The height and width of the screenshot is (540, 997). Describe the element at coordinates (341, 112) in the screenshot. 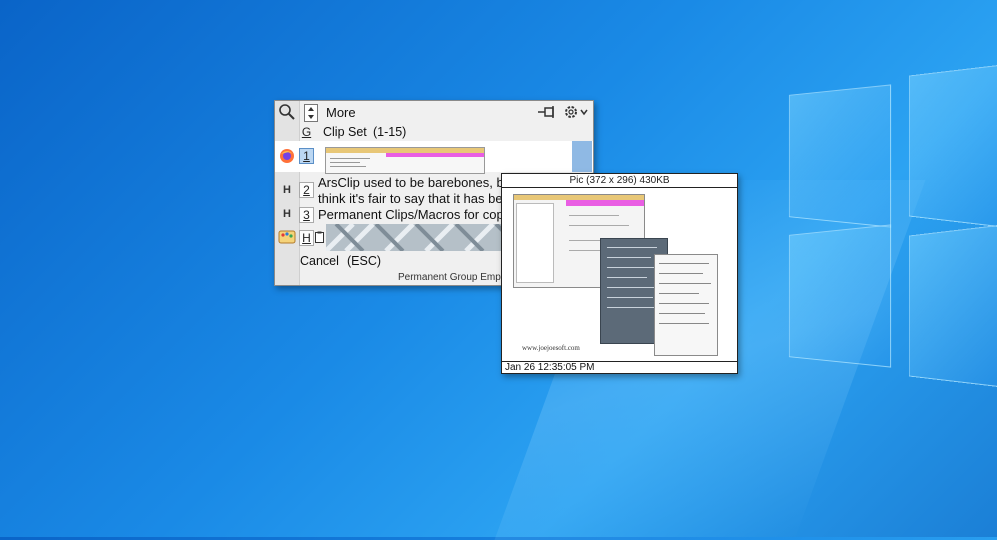

I see `more-menu: More` at that location.